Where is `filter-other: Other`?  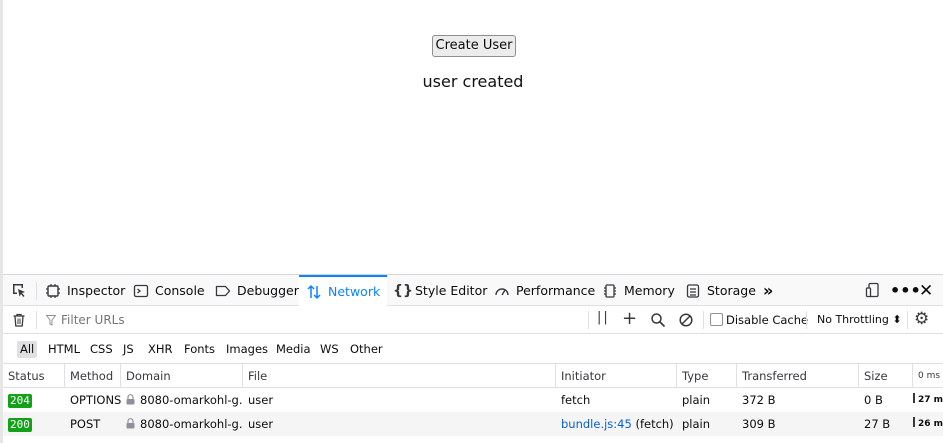
filter-other: Other is located at coordinates (366, 349).